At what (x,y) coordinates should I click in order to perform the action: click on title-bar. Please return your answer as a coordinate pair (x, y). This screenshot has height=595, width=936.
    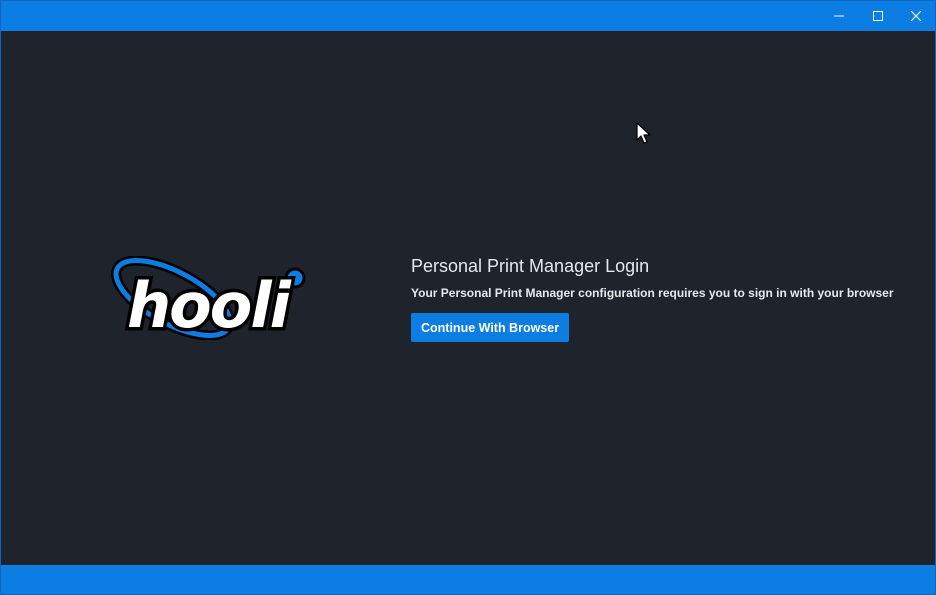
    Looking at the image, I should click on (468, 16).